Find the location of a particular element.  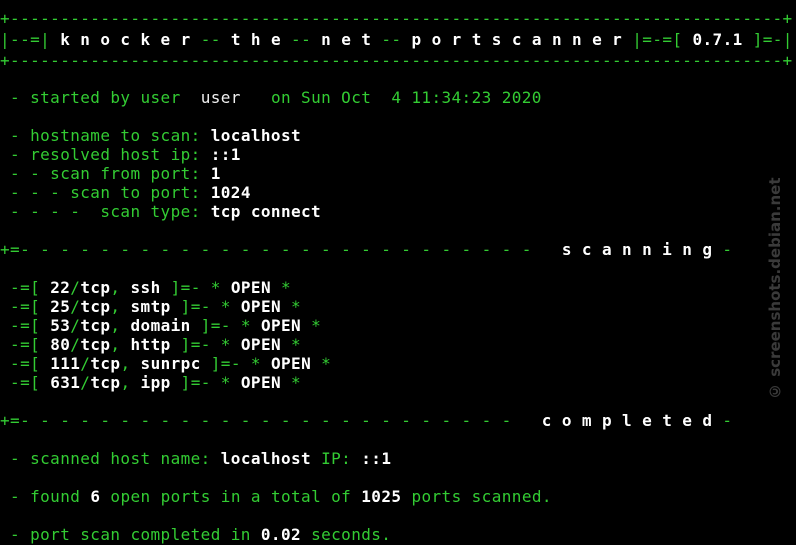

scan-from-value: 1 is located at coordinates (215, 173).